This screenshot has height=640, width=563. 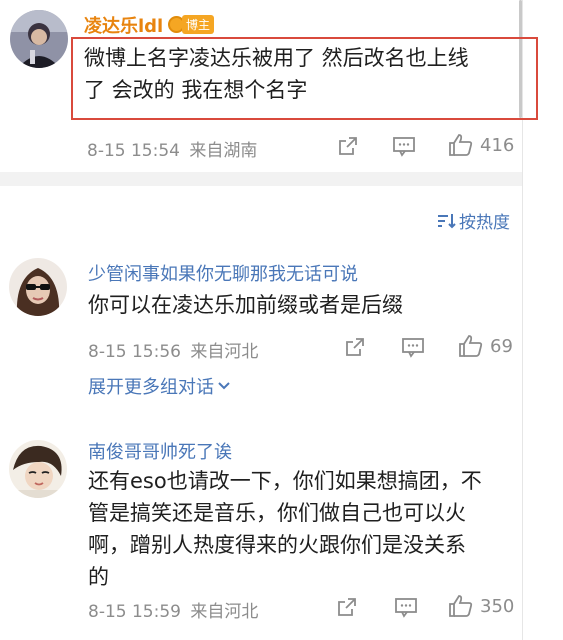 I want to click on comment-meta: 8-15 15:54 来自湖南, so click(x=172, y=148).